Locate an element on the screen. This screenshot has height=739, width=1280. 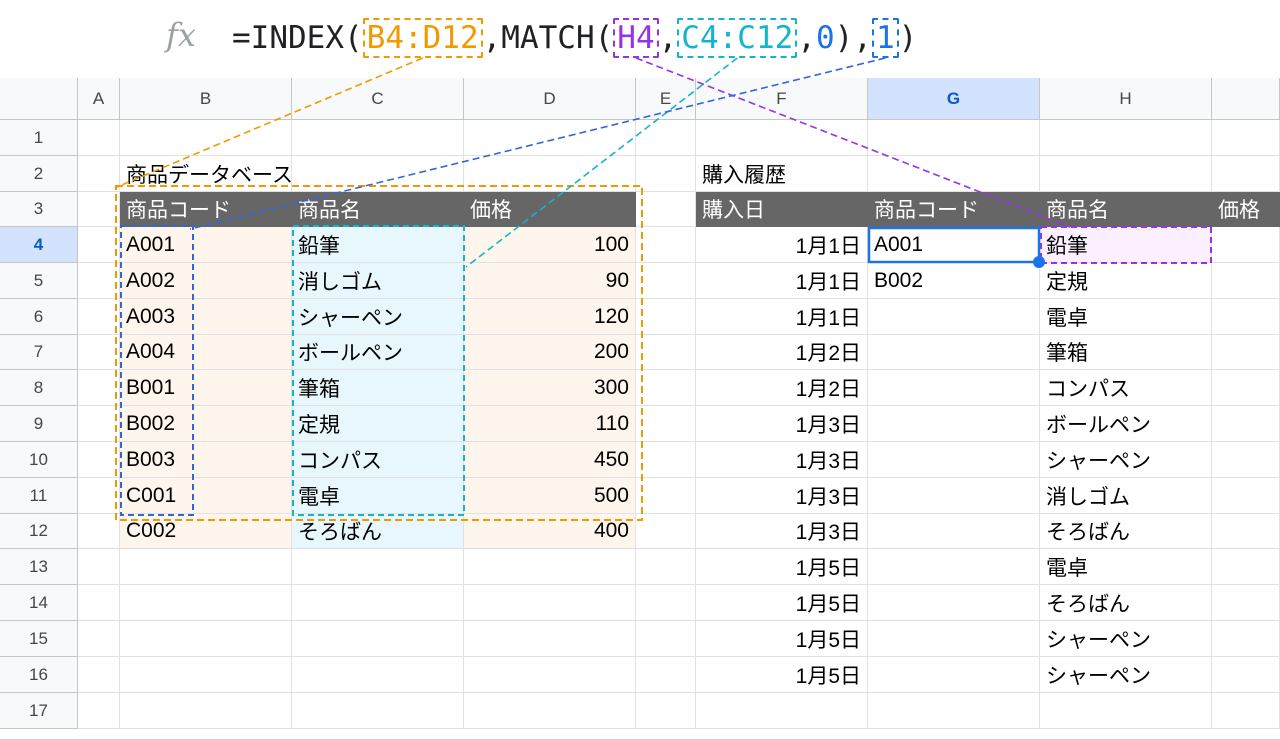
cell-d13 is located at coordinates (550, 567).